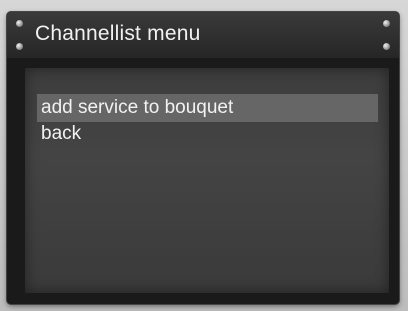  What do you see at coordinates (203, 35) in the screenshot?
I see `title-bar: Channellist menu` at bounding box center [203, 35].